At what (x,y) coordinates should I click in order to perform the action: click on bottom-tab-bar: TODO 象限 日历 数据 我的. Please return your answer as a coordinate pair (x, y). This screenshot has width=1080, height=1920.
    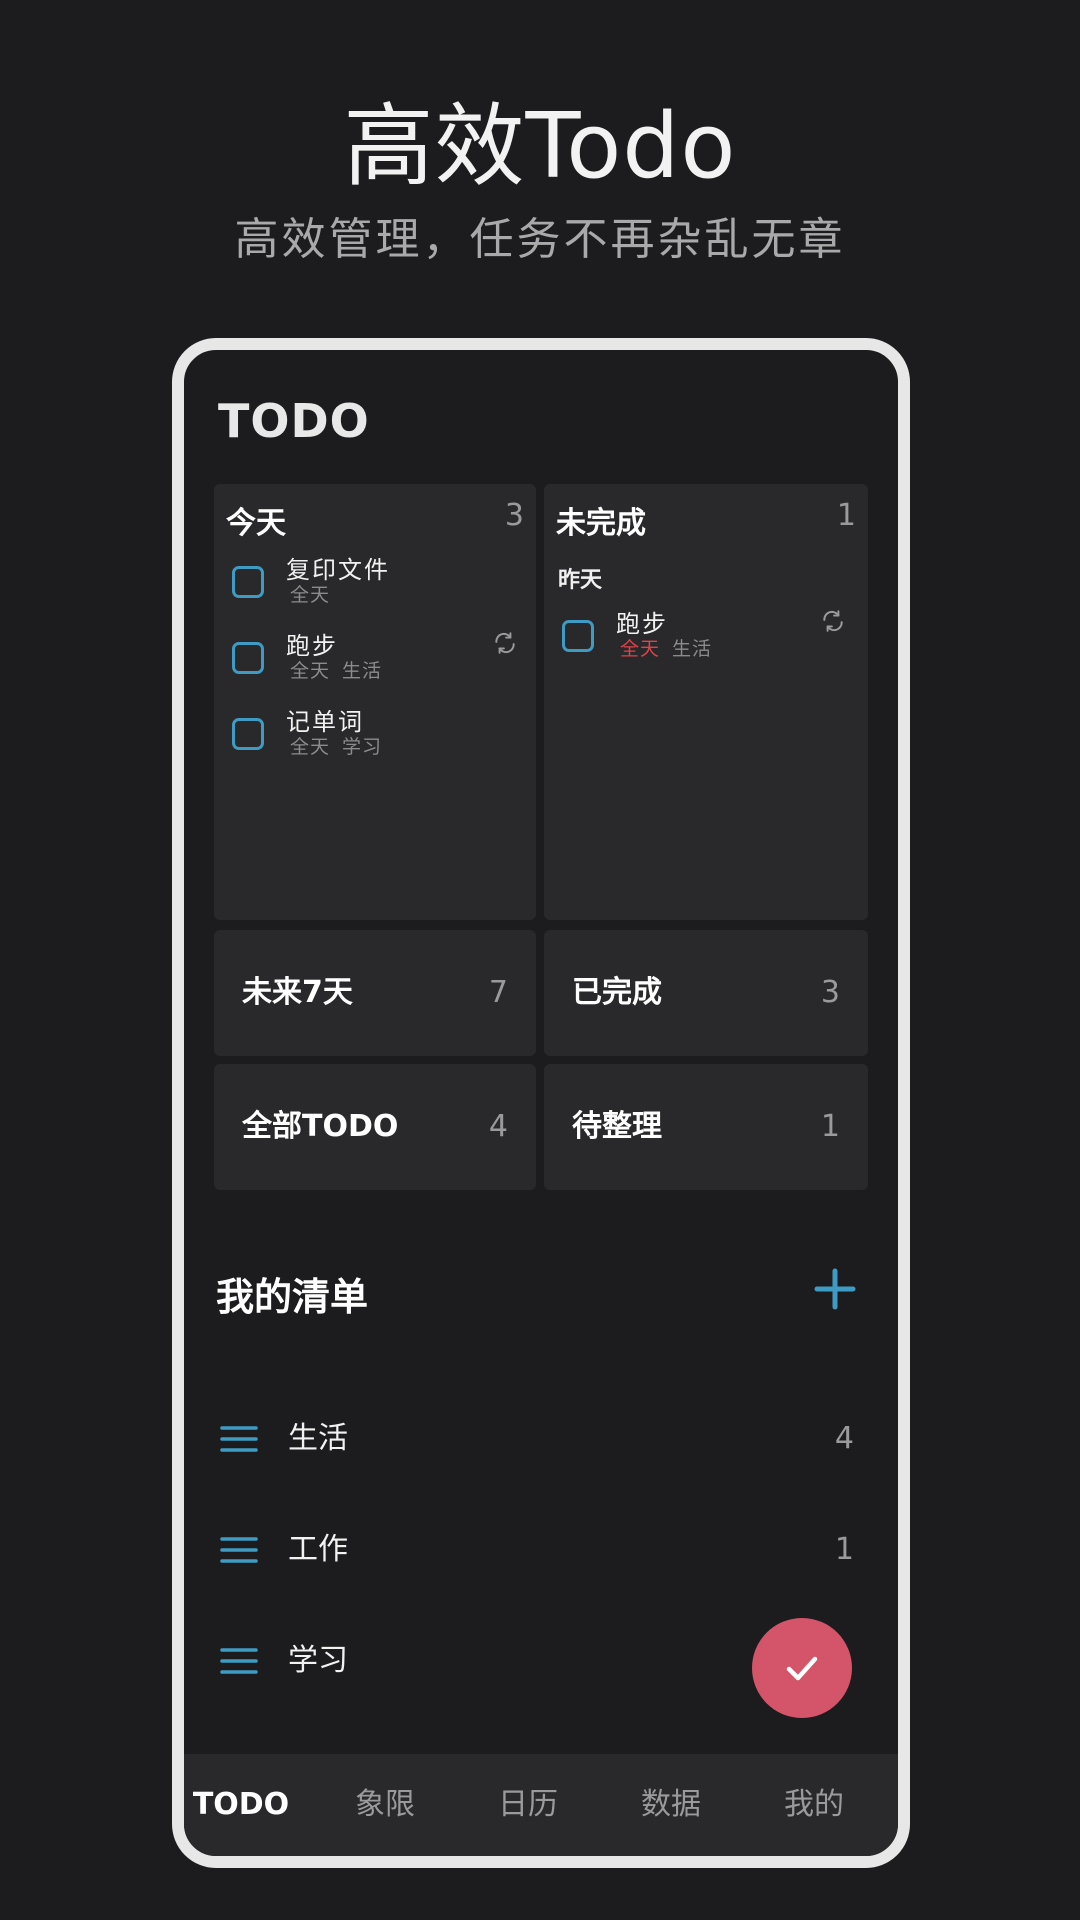
    Looking at the image, I should click on (541, 1805).